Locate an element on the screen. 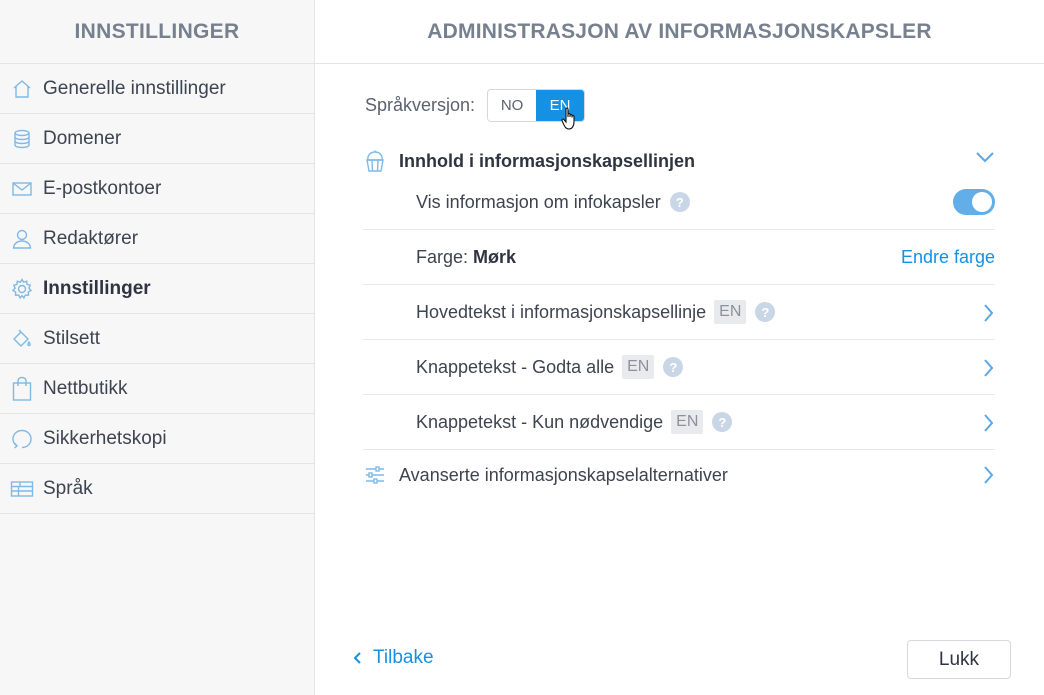 The image size is (1044, 695). sidebar-item-language: Språk is located at coordinates (157, 489).